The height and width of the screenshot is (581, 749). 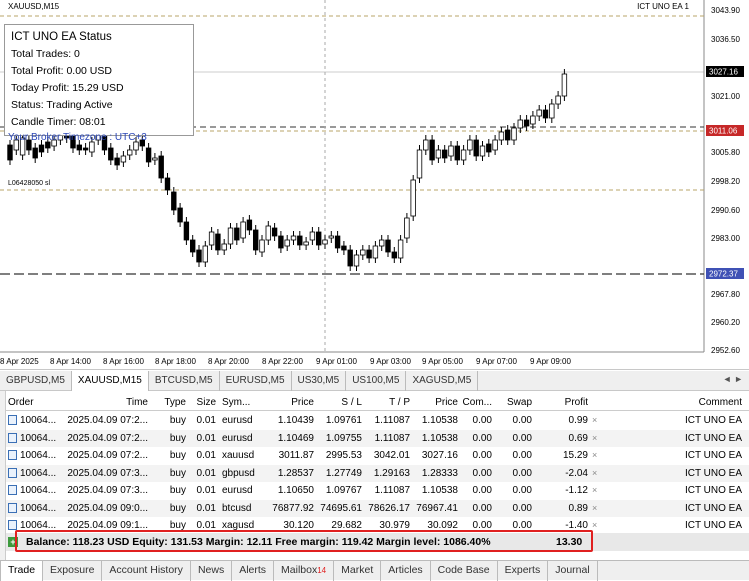 I want to click on chart-symbol-title: XAUUSD,M15, so click(x=34, y=6).